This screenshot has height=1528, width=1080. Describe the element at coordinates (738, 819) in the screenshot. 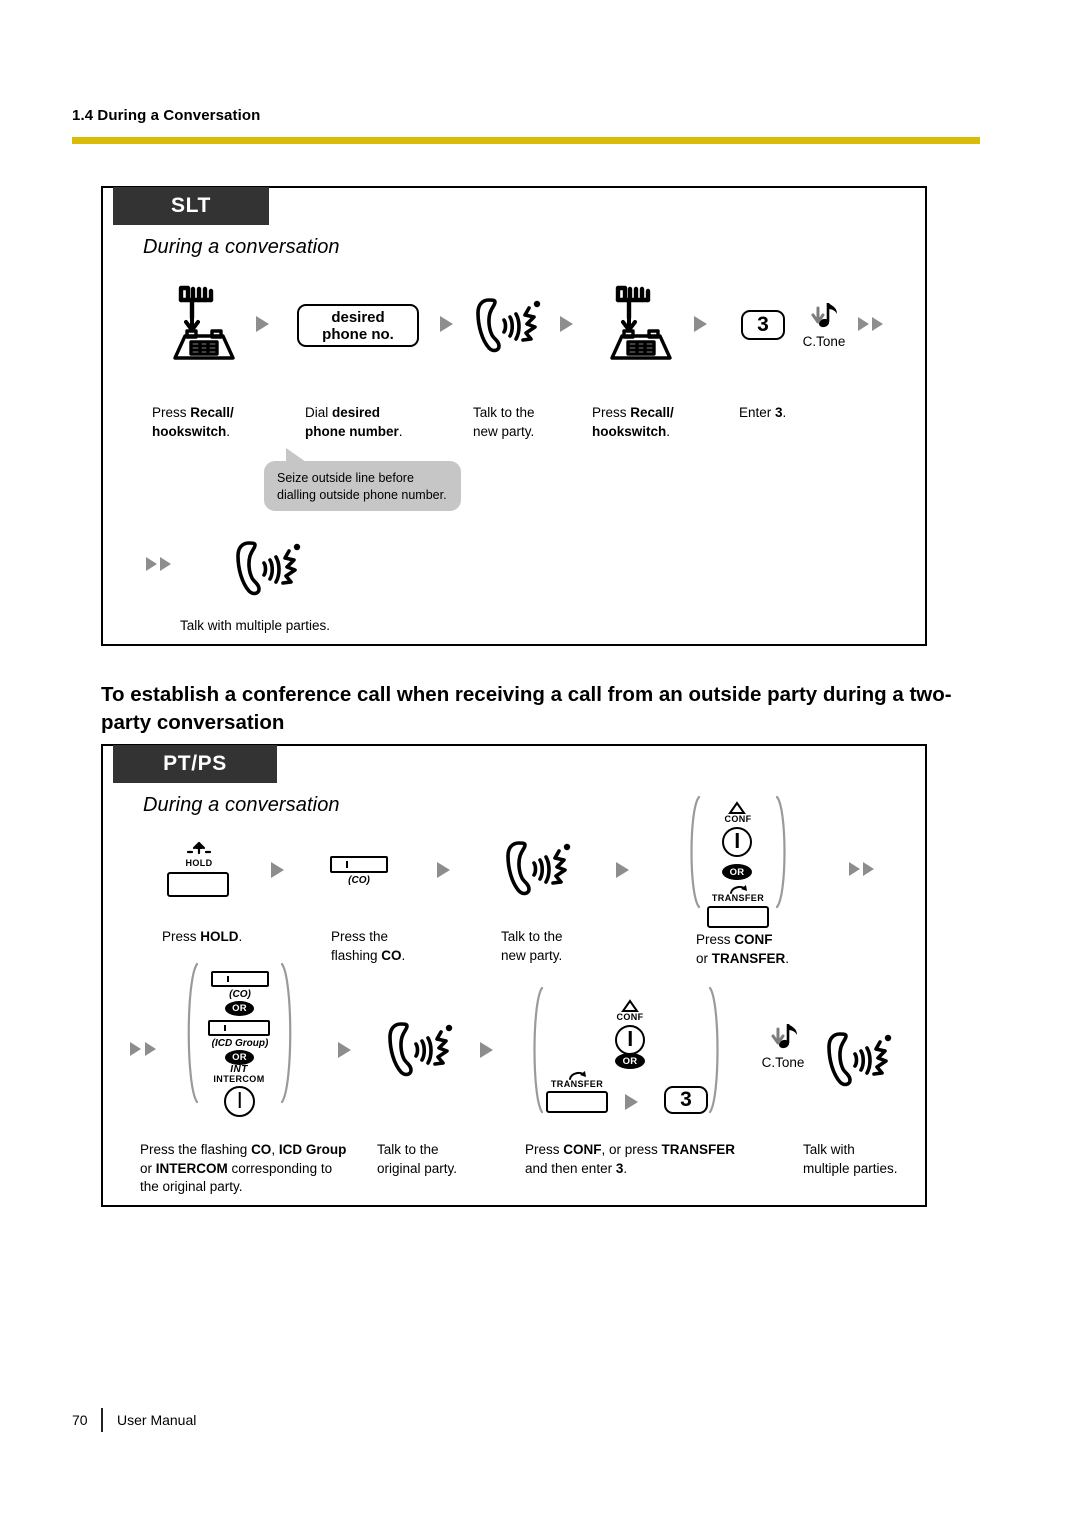

I see `conf-key-label: CONF` at that location.